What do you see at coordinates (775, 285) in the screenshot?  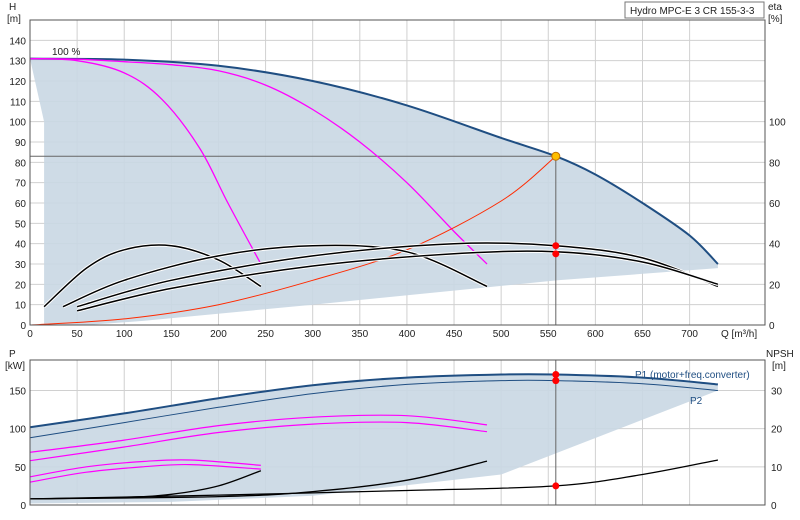 I see `eta-tick-label: 20` at bounding box center [775, 285].